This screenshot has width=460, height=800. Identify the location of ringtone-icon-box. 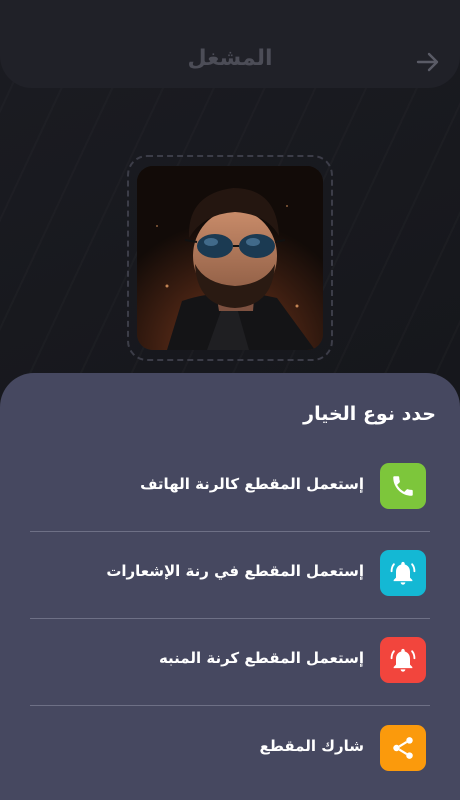
(403, 486).